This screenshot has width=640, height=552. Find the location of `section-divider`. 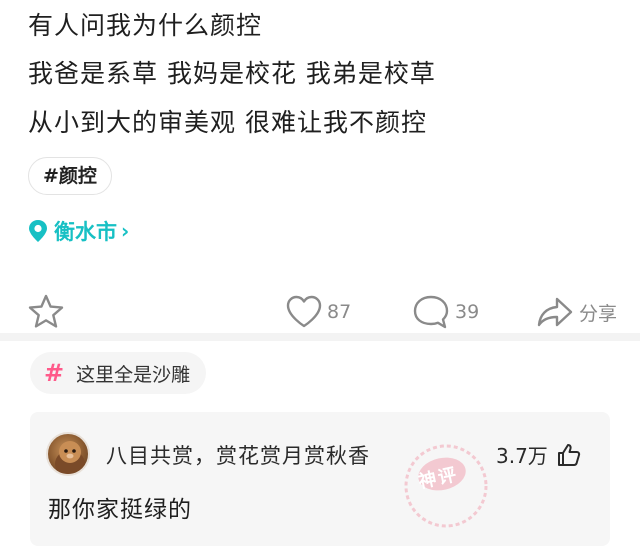

section-divider is located at coordinates (320, 337).